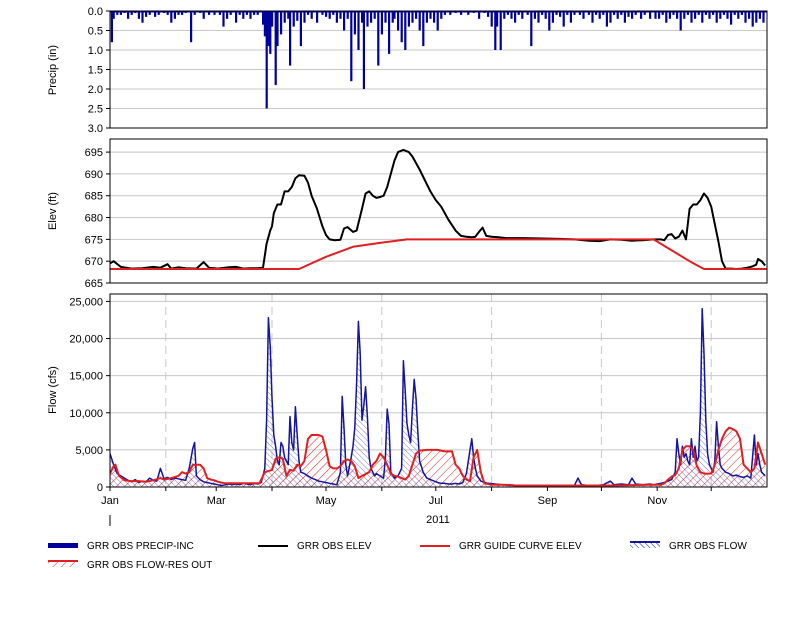  Describe the element at coordinates (89, 451) in the screenshot. I see `flow-ytick-label: 5,000` at that location.